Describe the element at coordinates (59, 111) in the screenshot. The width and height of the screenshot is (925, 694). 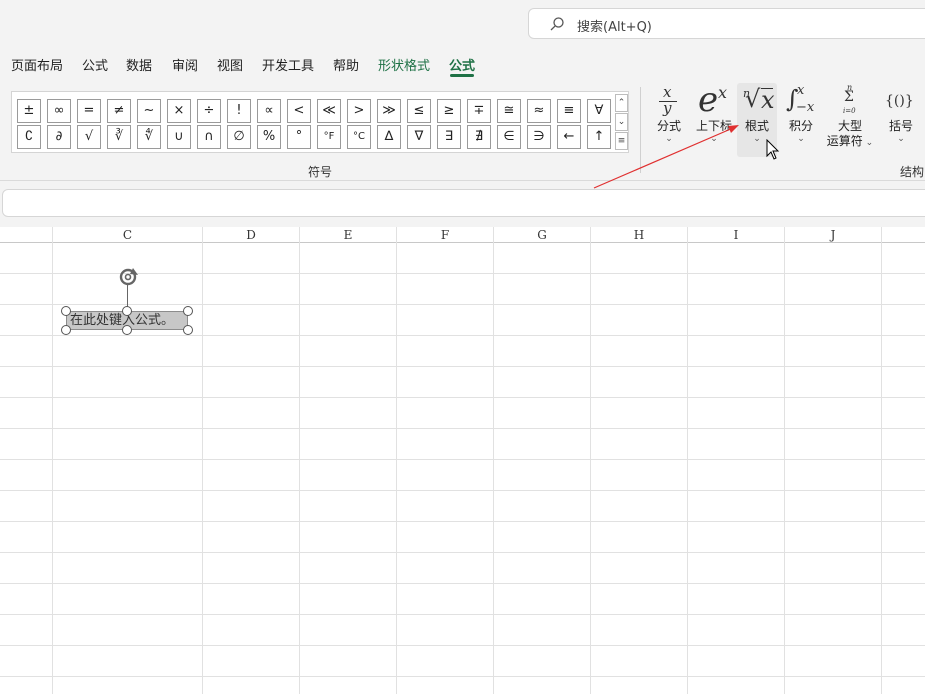
I see `symbol-button: ∞` at that location.